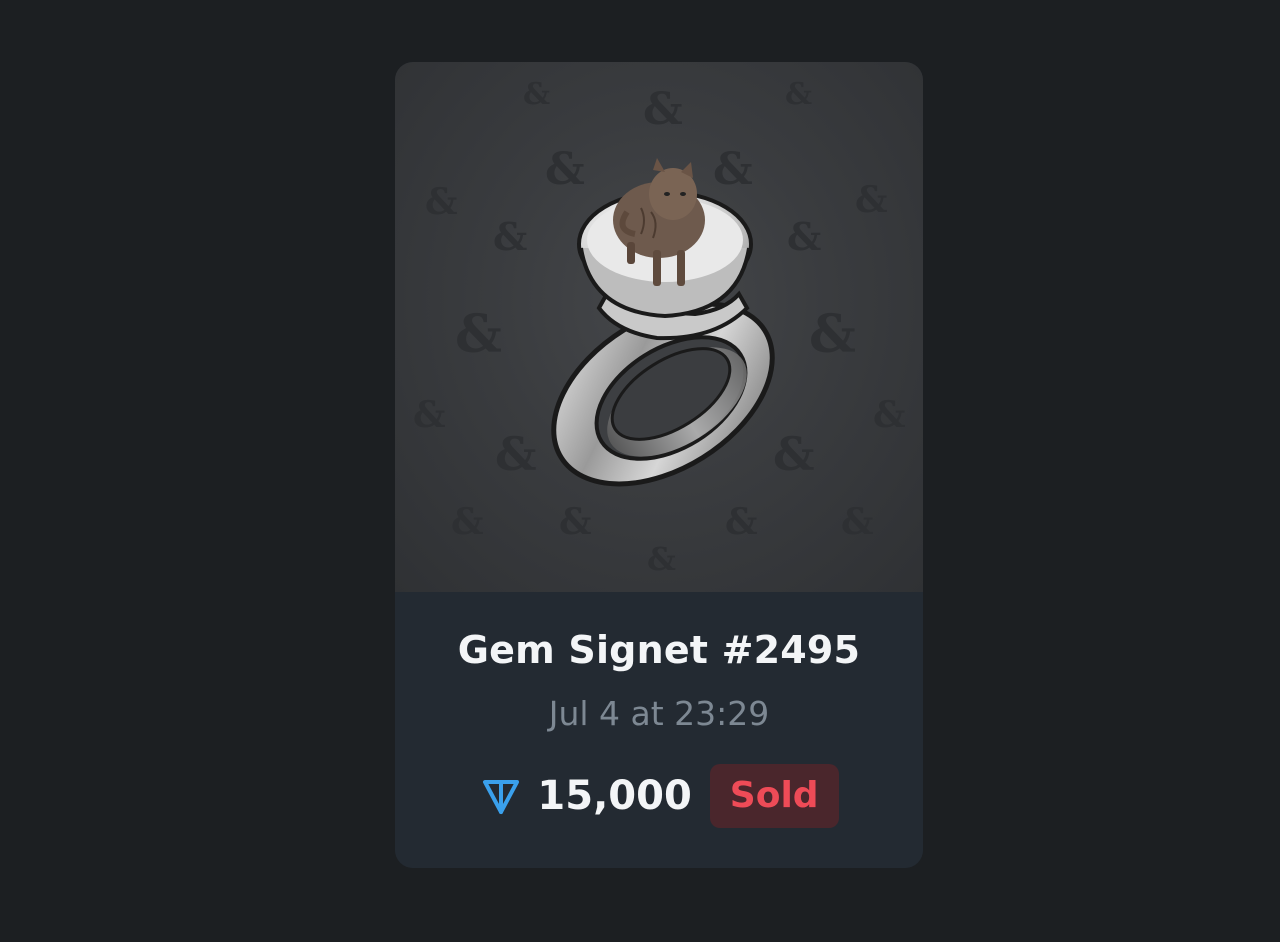  What do you see at coordinates (614, 796) in the screenshot?
I see `price-value: 15,000` at bounding box center [614, 796].